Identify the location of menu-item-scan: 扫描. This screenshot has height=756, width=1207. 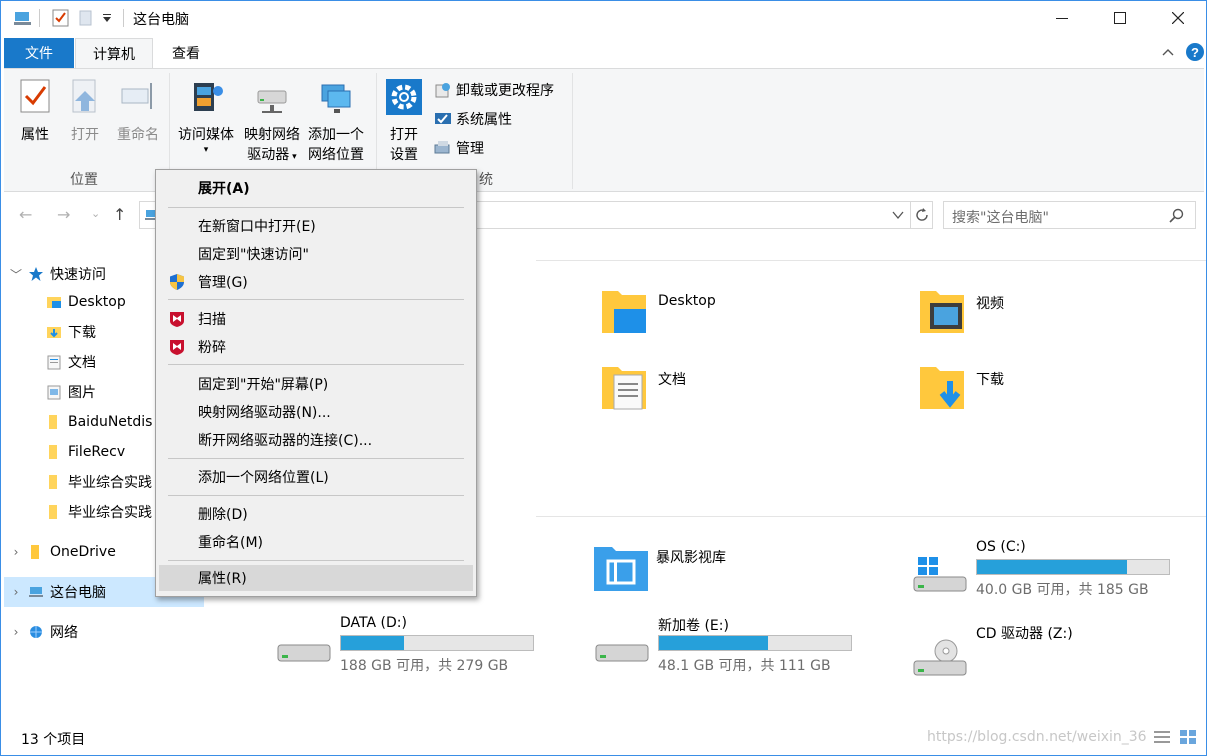
(316, 319).